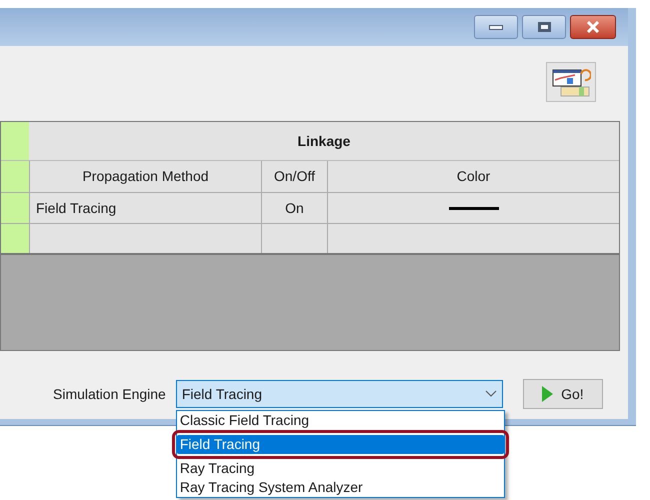 The height and width of the screenshot is (500, 650). What do you see at coordinates (562, 394) in the screenshot?
I see `go-button: Go!` at bounding box center [562, 394].